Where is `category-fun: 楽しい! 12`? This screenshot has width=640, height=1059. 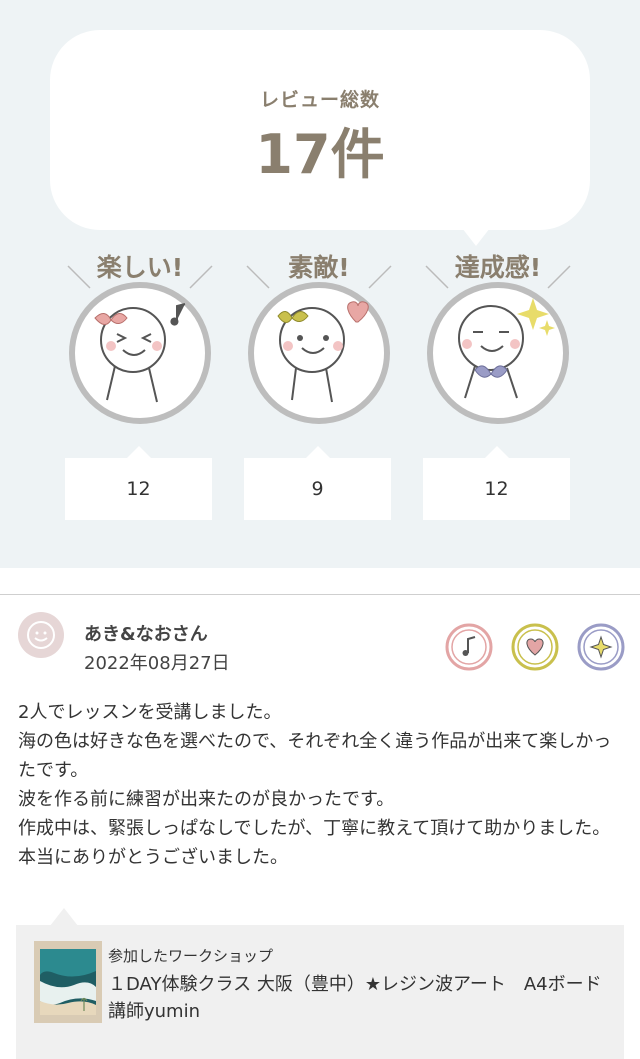
category-fun: 楽しい! 12 is located at coordinates (140, 385).